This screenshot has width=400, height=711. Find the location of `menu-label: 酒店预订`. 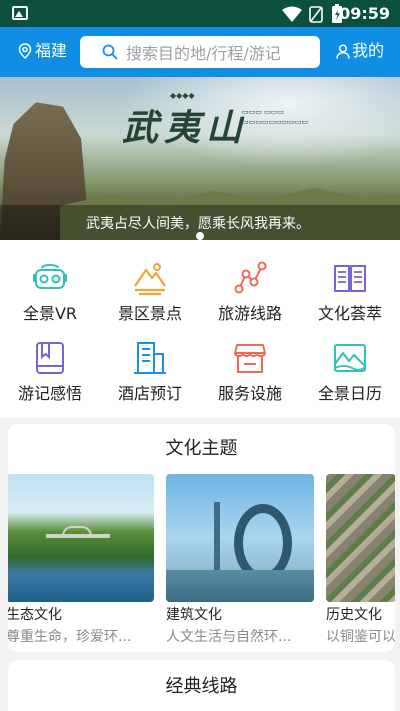

menu-label: 酒店预订 is located at coordinates (149, 393).